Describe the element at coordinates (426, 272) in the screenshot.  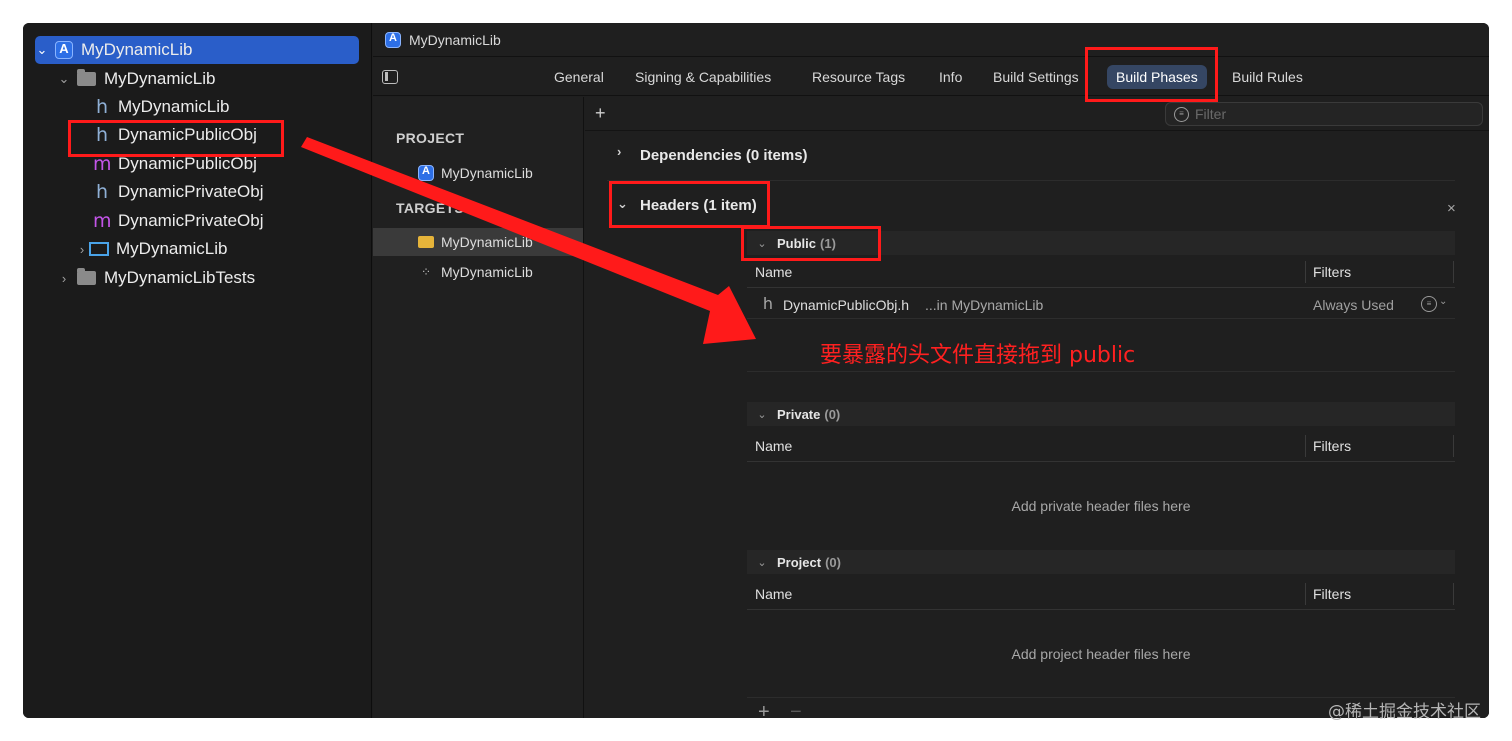
I see `test-bundle-icon: ⁘` at that location.